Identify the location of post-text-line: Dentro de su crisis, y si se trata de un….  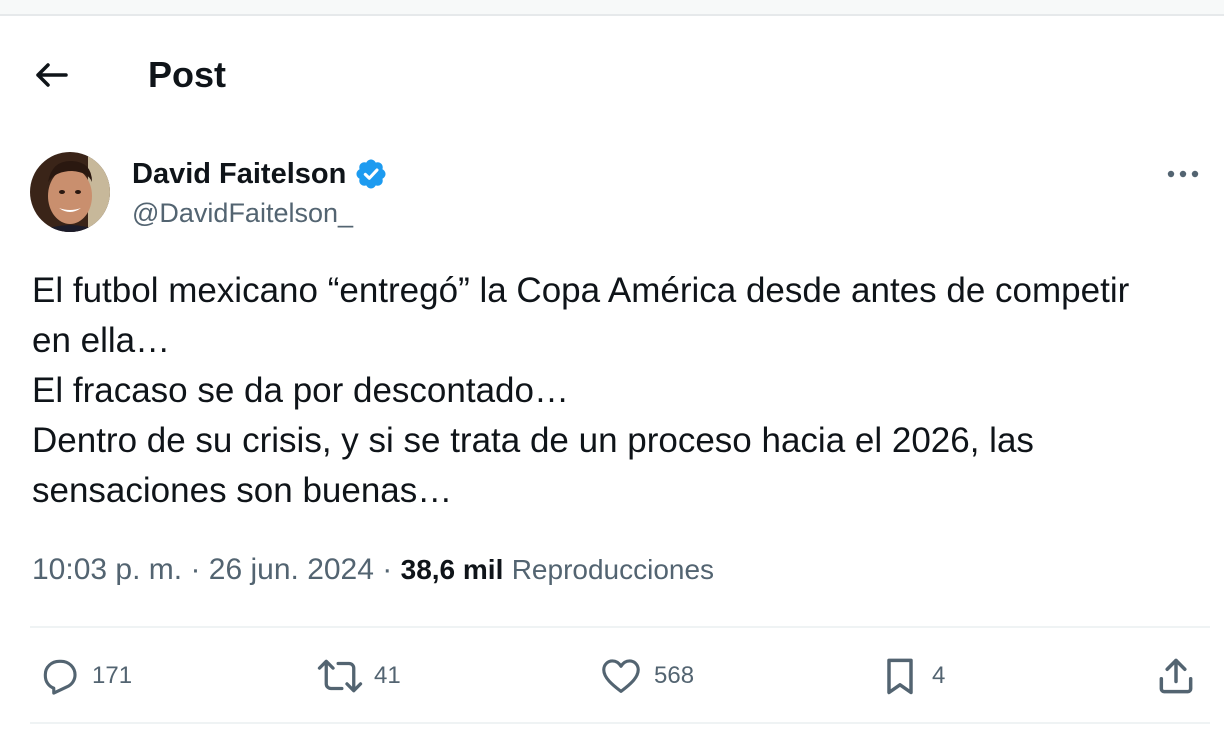
(533, 440).